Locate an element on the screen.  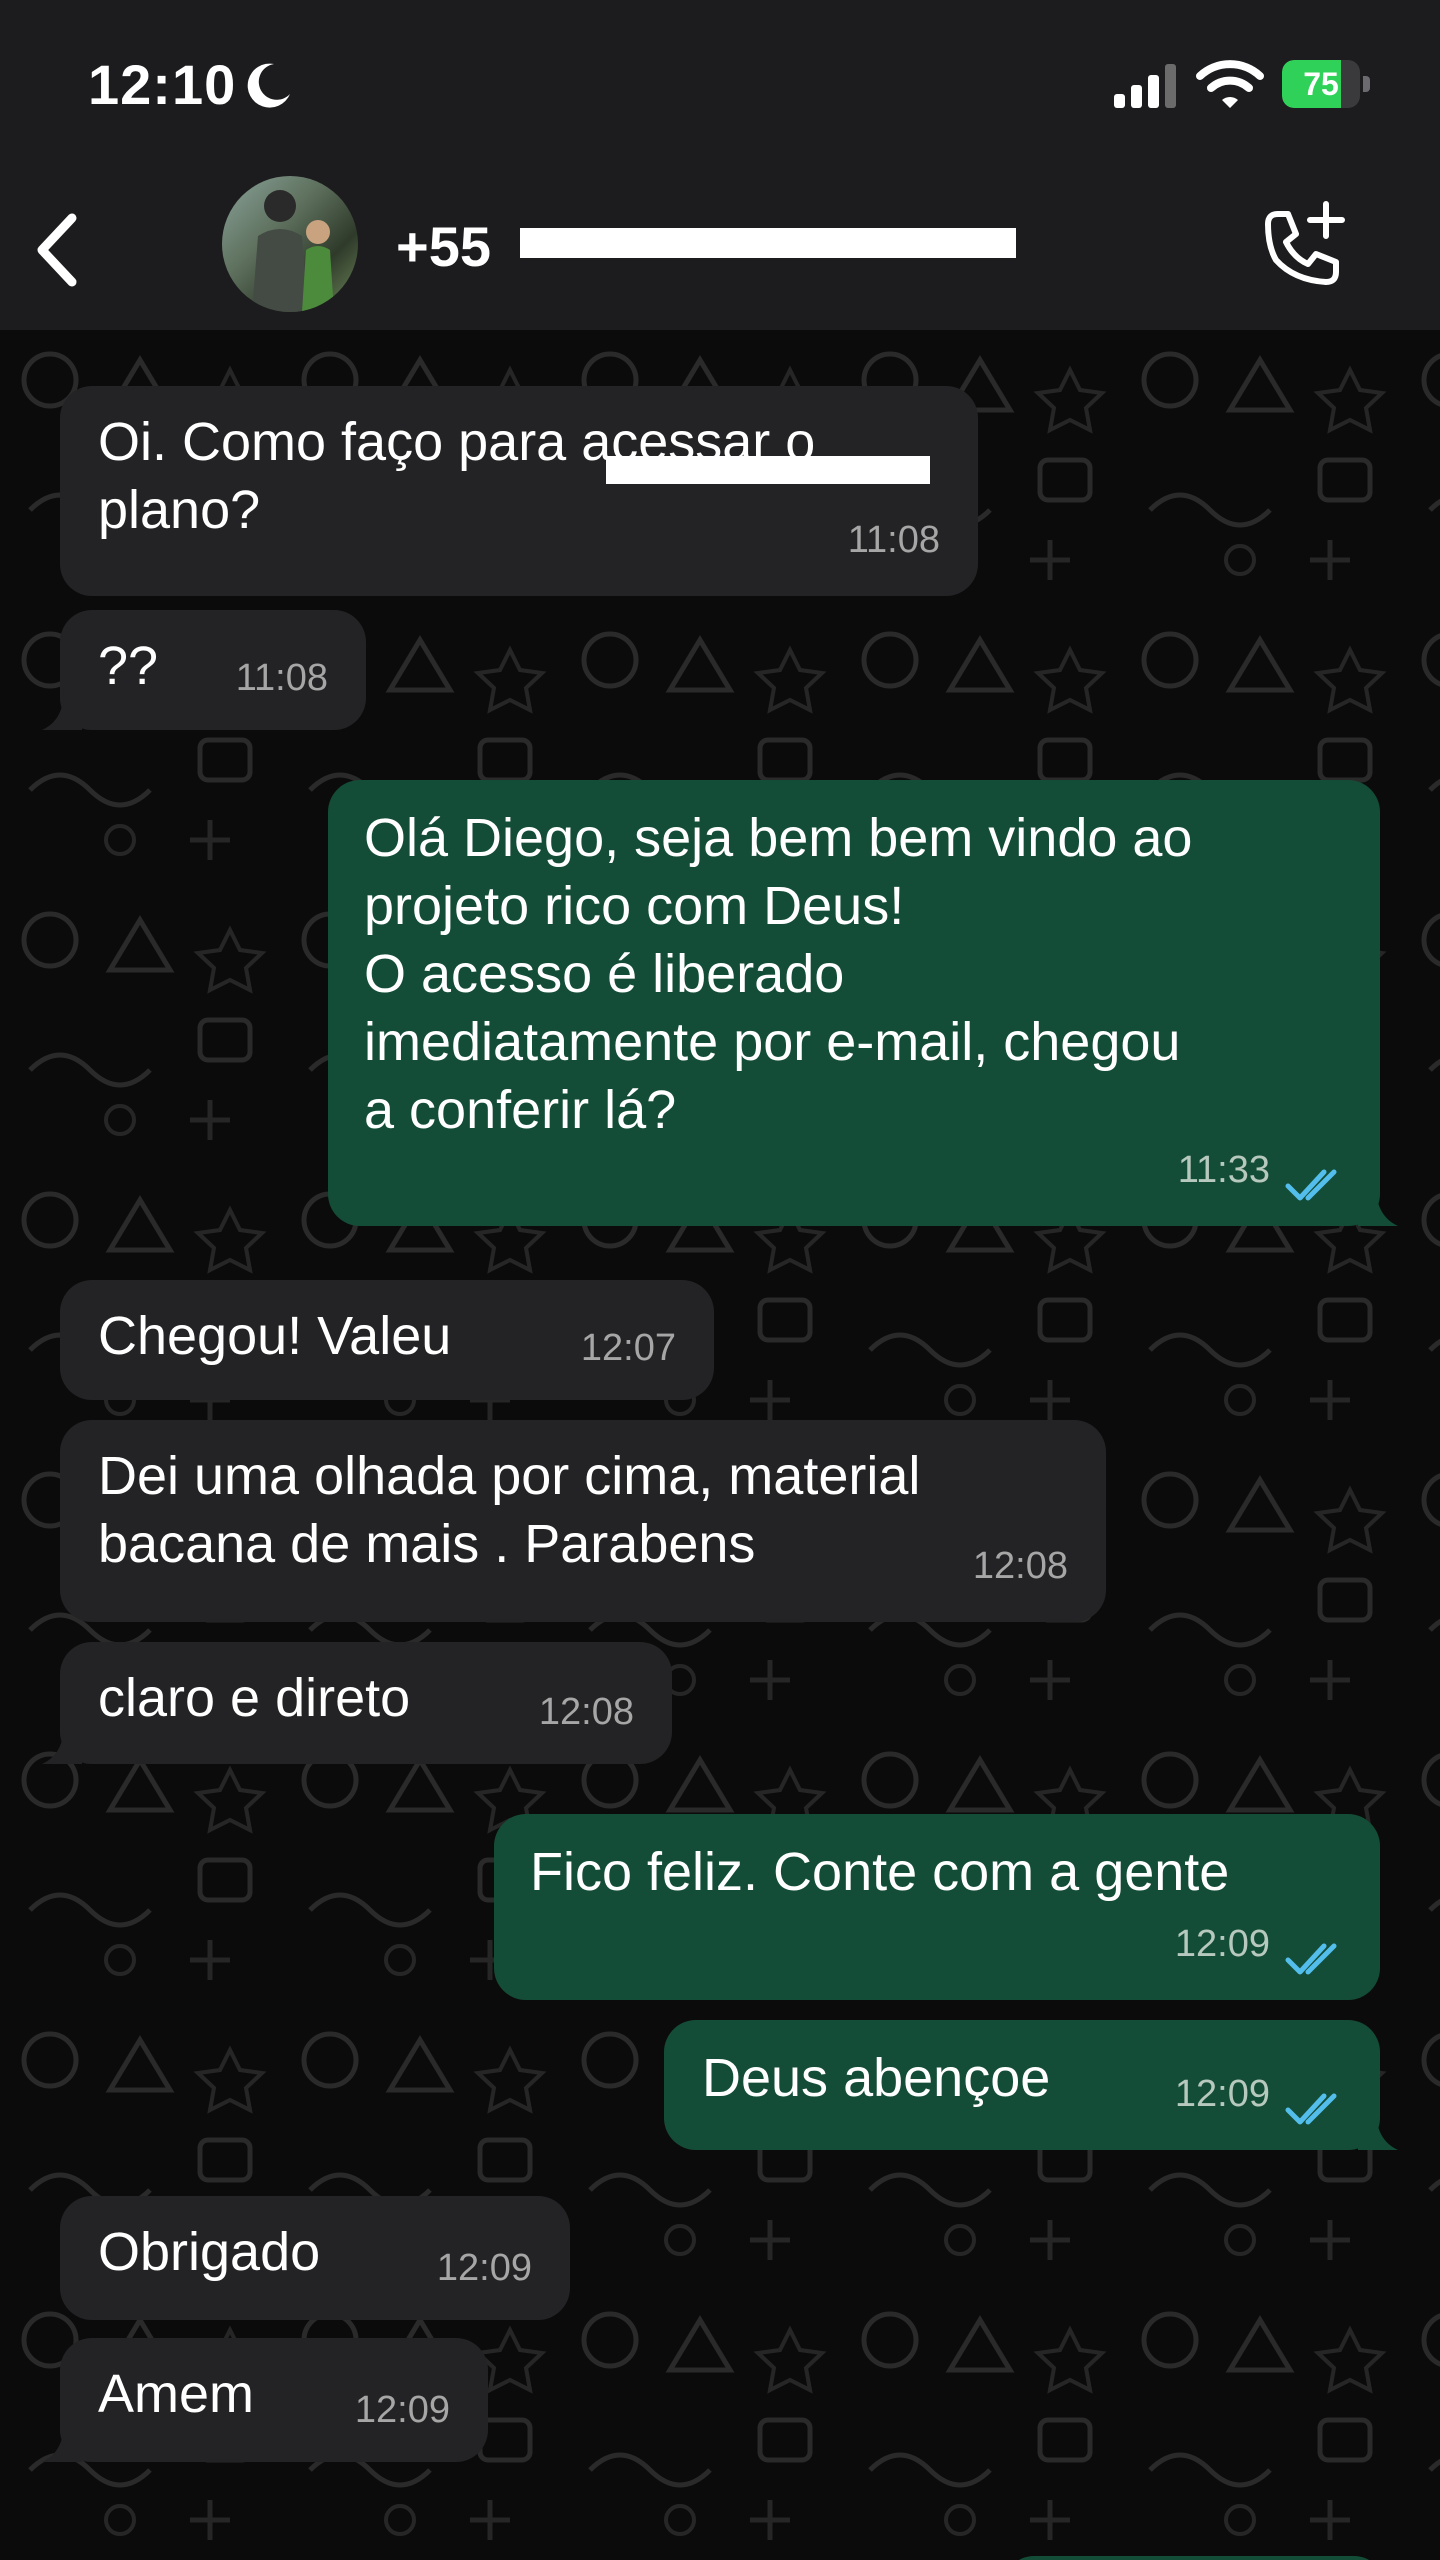
back-icon is located at coordinates (58, 250).